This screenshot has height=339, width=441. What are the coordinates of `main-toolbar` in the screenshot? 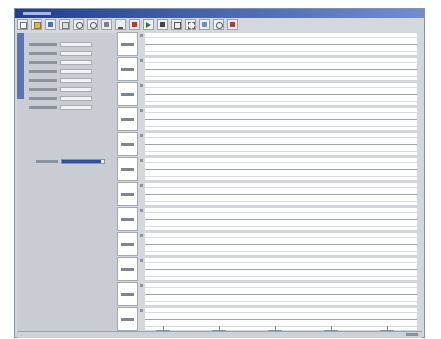 It's located at (219, 25).